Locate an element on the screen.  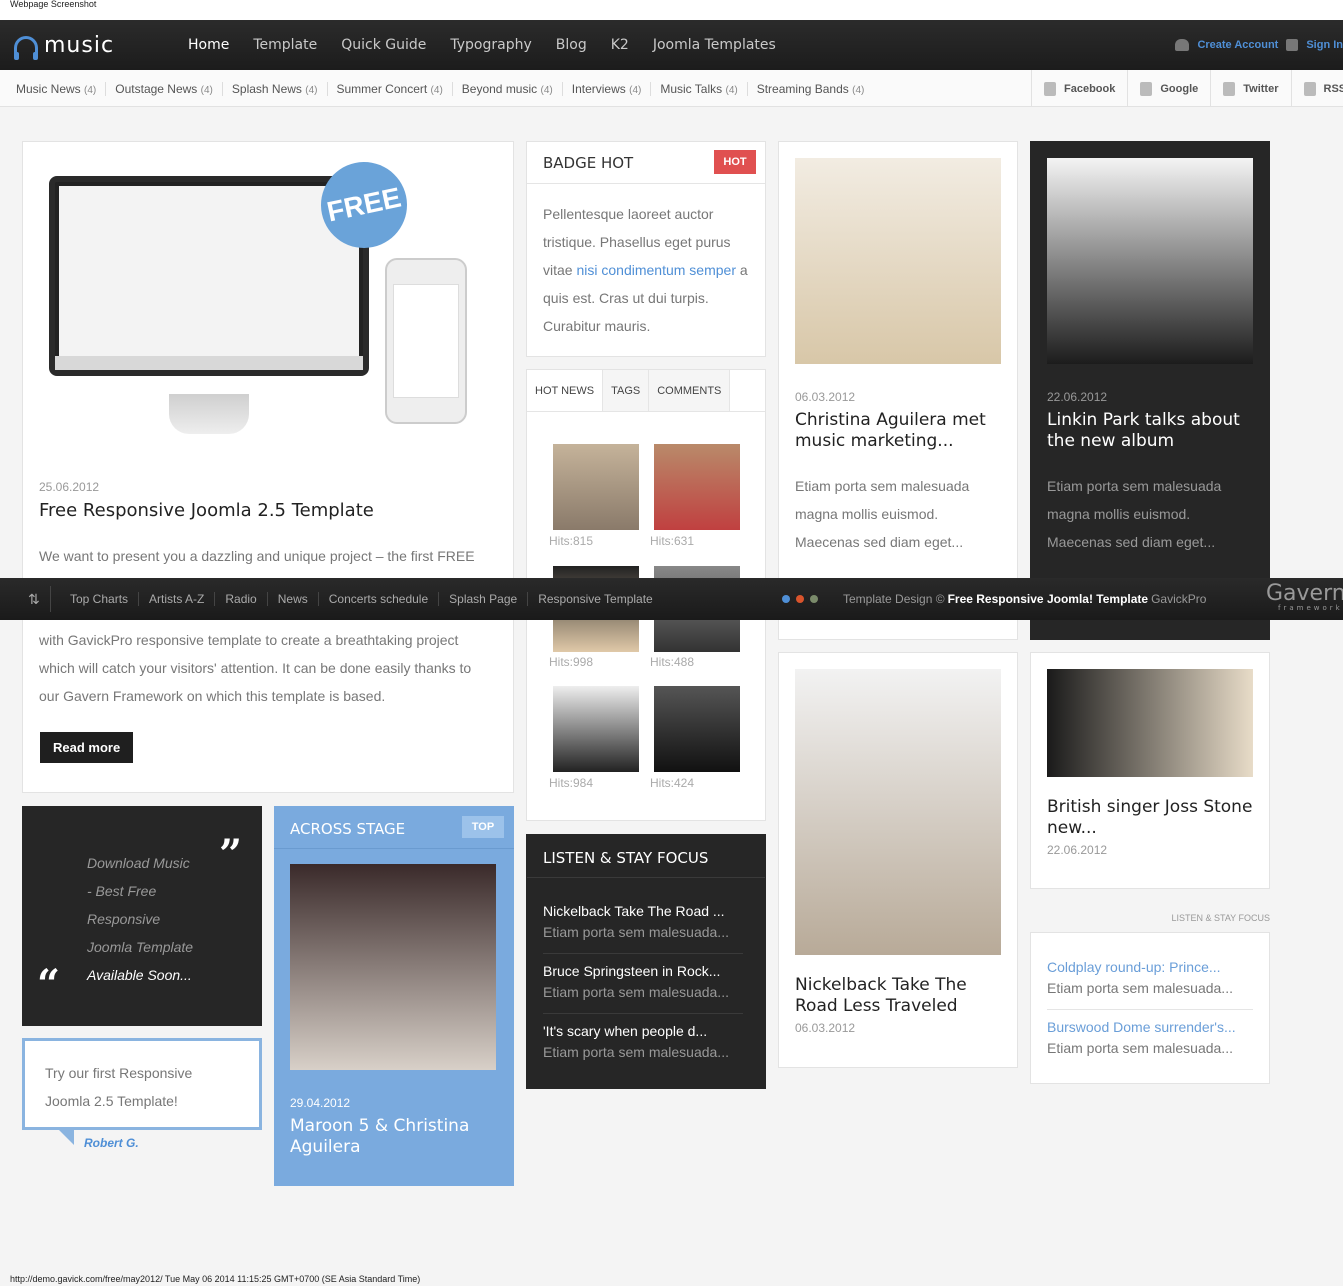
footer-link: Concerts schedule is located at coordinates (377, 599).